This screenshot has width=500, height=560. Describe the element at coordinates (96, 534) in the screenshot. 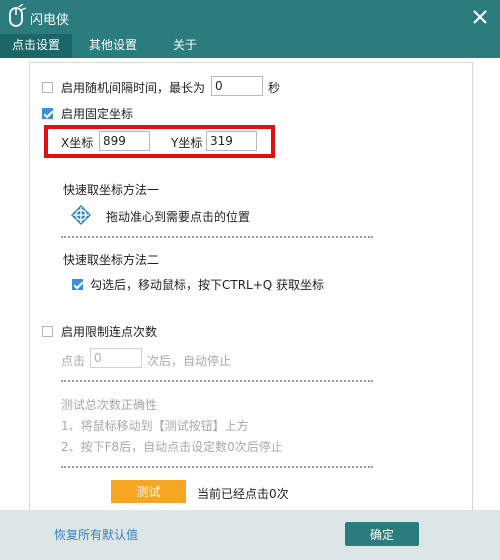

I see `restore-defaults-link: 恢复所有默认值` at that location.